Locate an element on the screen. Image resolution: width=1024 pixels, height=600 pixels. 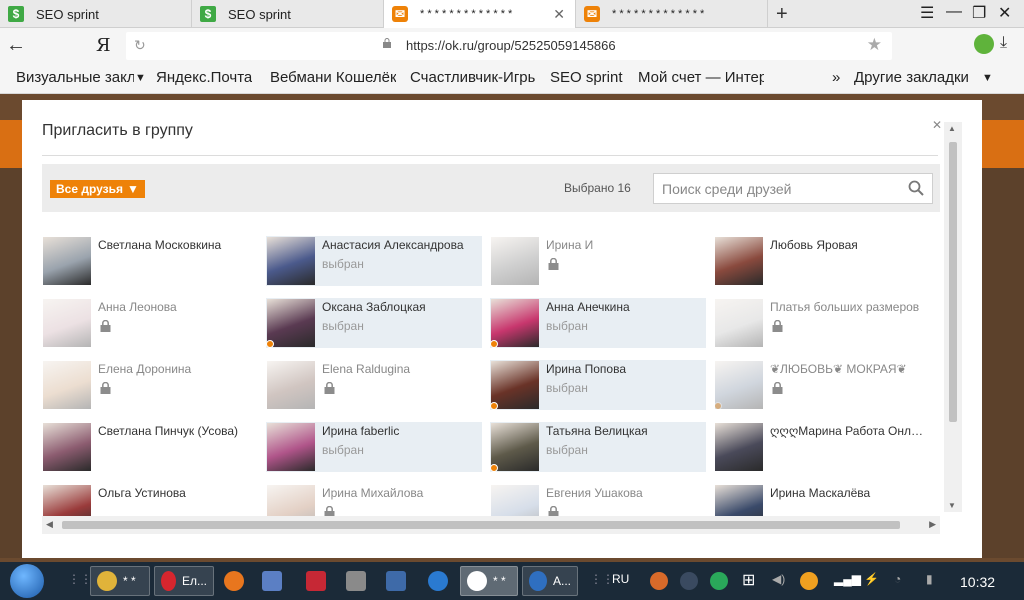
bookmark-item: Вебмани Кошелёк is located at coordinates (333, 77).